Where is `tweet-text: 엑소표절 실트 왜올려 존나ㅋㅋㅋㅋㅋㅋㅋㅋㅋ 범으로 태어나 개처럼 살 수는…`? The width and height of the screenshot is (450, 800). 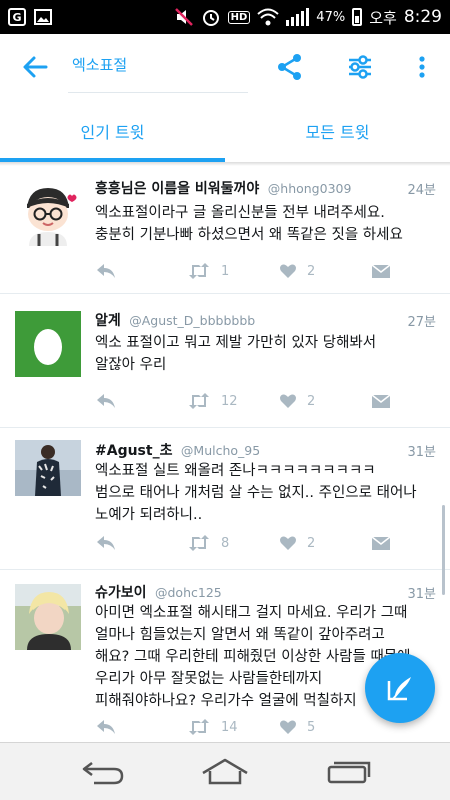
tweet-text: 엑소표절 실트 왜올려 존나ㅋㅋㅋㅋㅋㅋㅋㅋㅋ 범으로 태어나 개처럼 살 수는… is located at coordinates (256, 493).